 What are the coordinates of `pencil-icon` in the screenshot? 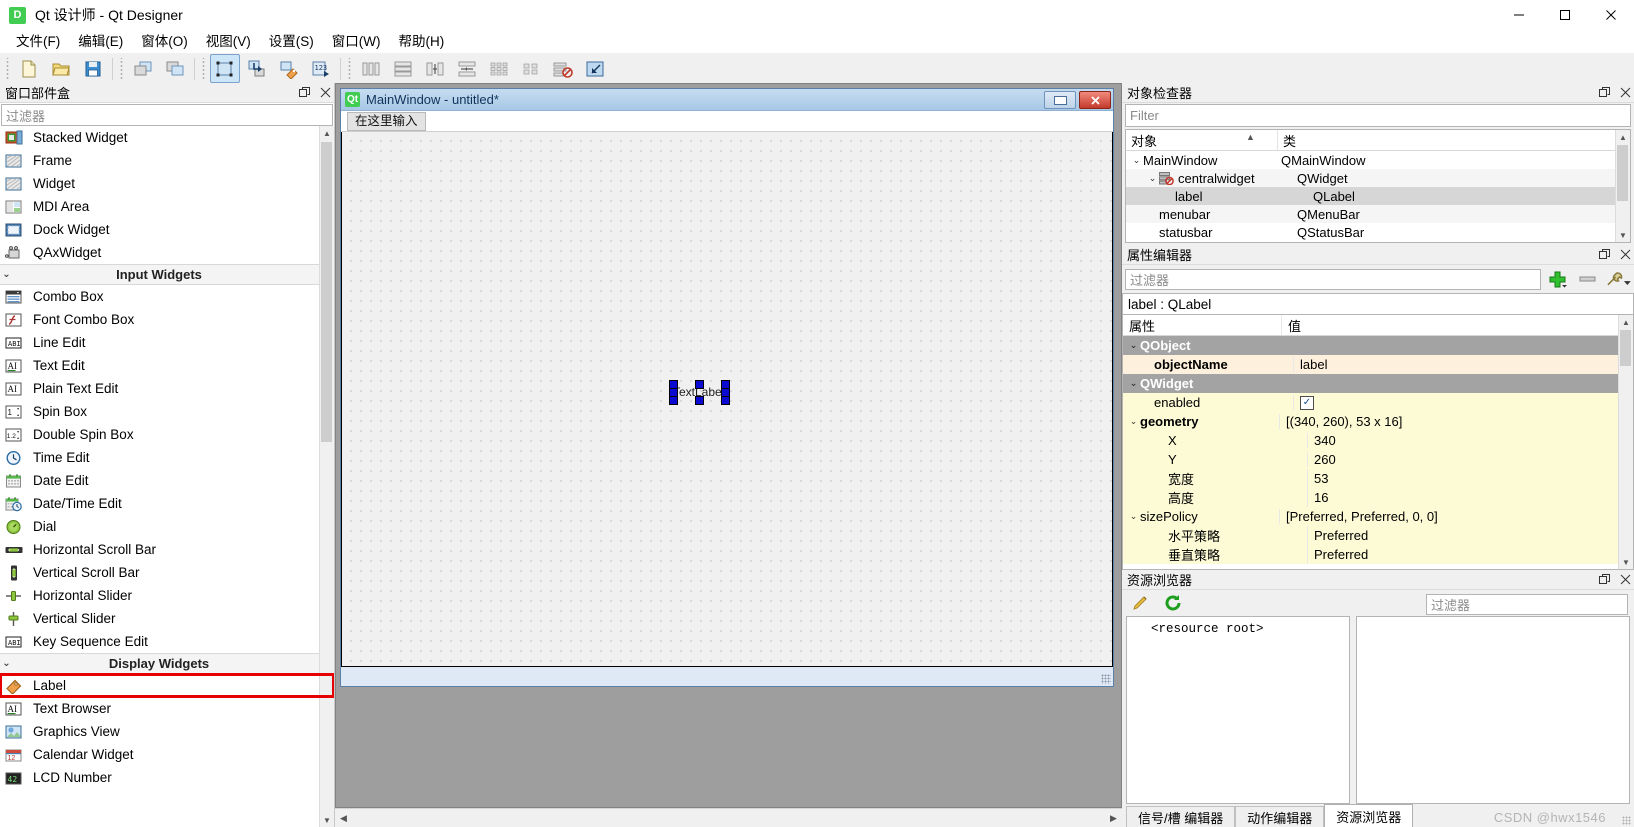 It's located at (1141, 603).